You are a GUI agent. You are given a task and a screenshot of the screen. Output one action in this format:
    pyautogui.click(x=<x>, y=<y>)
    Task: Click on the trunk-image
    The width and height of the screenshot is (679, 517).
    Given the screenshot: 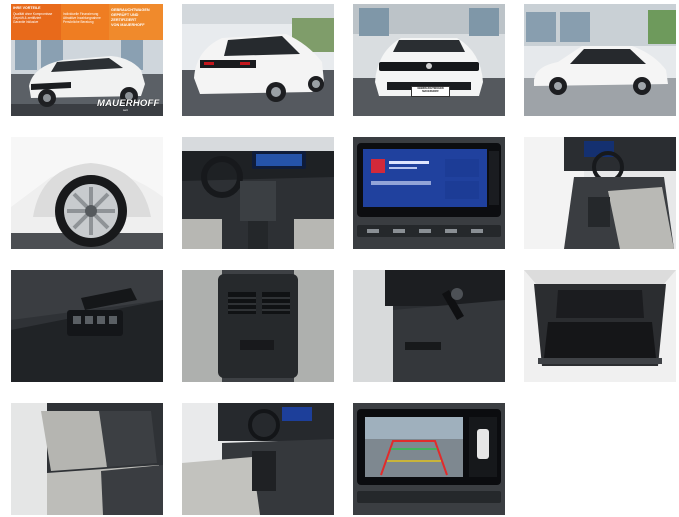 What is the action you would take?
    pyautogui.click(x=600, y=326)
    